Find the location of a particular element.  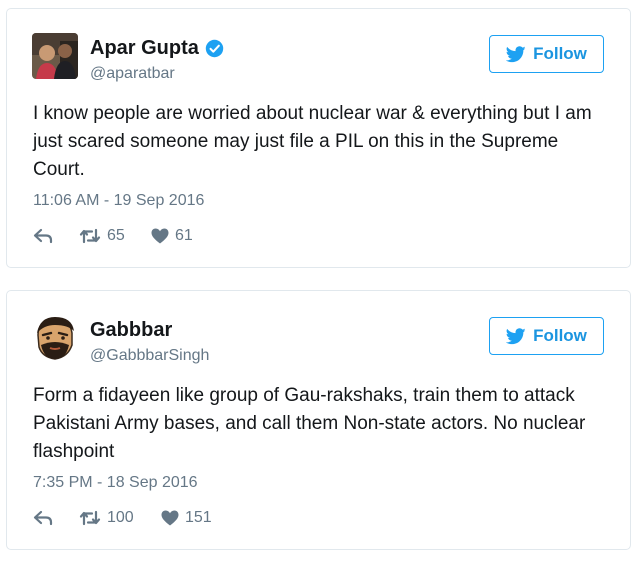

author-handle: @aparatbar is located at coordinates (132, 74).